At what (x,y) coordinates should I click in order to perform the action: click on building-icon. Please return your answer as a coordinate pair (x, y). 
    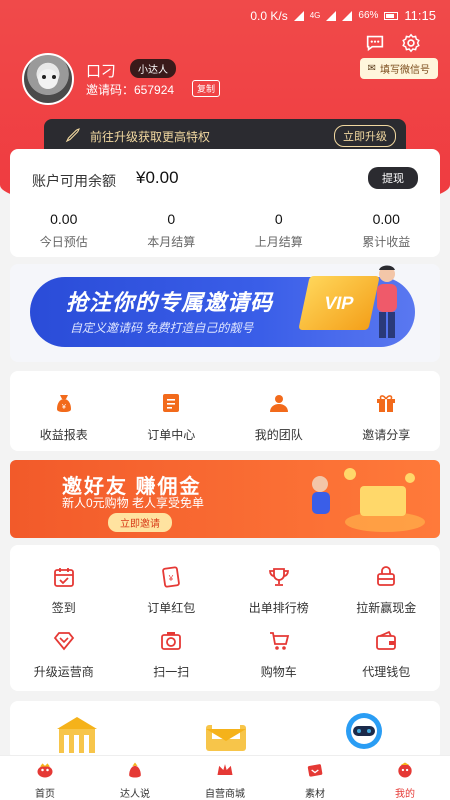
    Looking at the image, I should click on (77, 735).